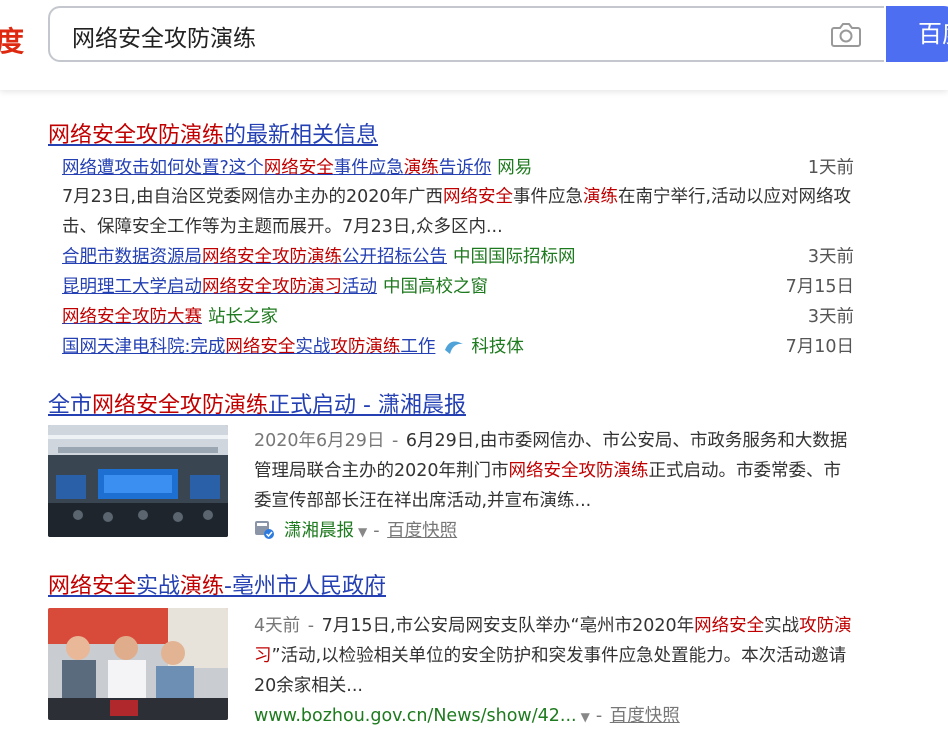  I want to click on news-item: 网络安全攻防大赛 站长之家 3天前, so click(458, 317).